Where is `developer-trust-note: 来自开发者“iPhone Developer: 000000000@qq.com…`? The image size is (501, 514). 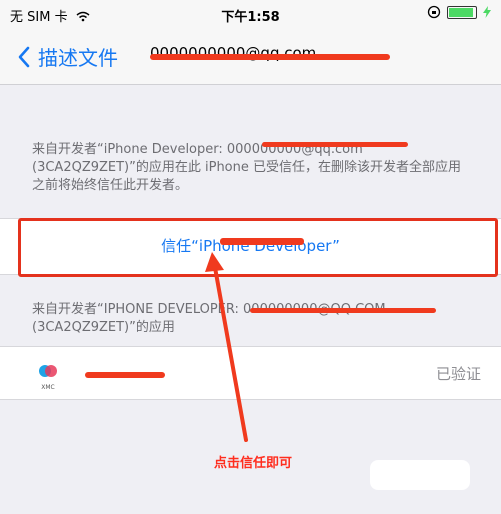 developer-trust-note: 来自开发者“iPhone Developer: 000000000@qq.com… is located at coordinates (247, 167).